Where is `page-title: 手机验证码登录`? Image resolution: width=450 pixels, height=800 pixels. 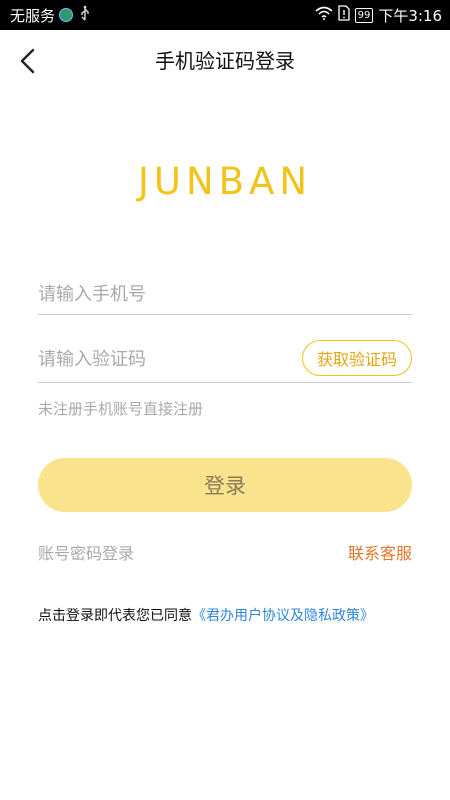 page-title: 手机验证码登录 is located at coordinates (225, 61).